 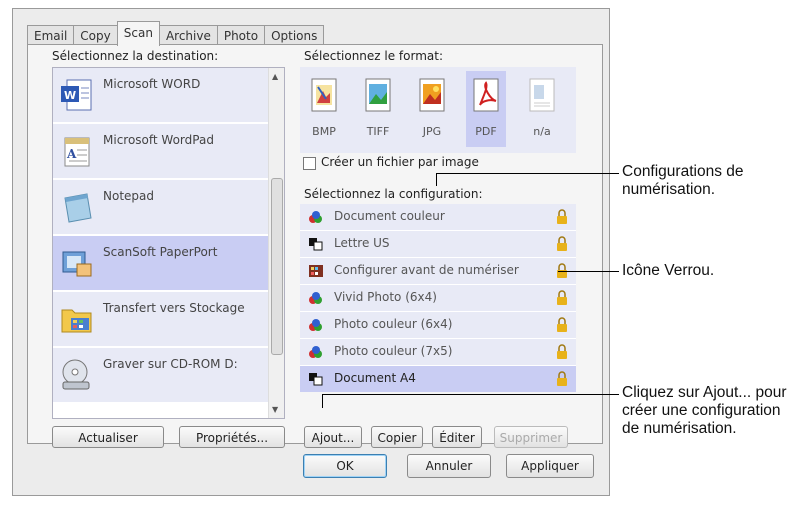 What do you see at coordinates (71, 154) in the screenshot?
I see `svg-text: A` at bounding box center [71, 154].